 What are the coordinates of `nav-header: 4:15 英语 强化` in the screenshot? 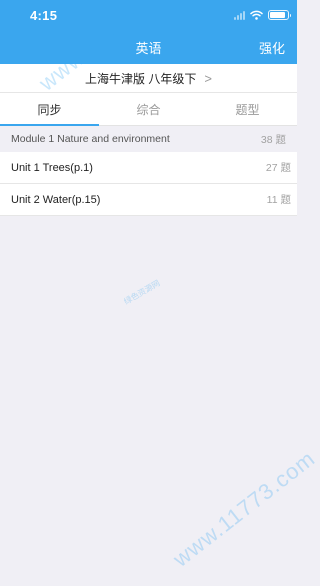 It's located at (148, 32).